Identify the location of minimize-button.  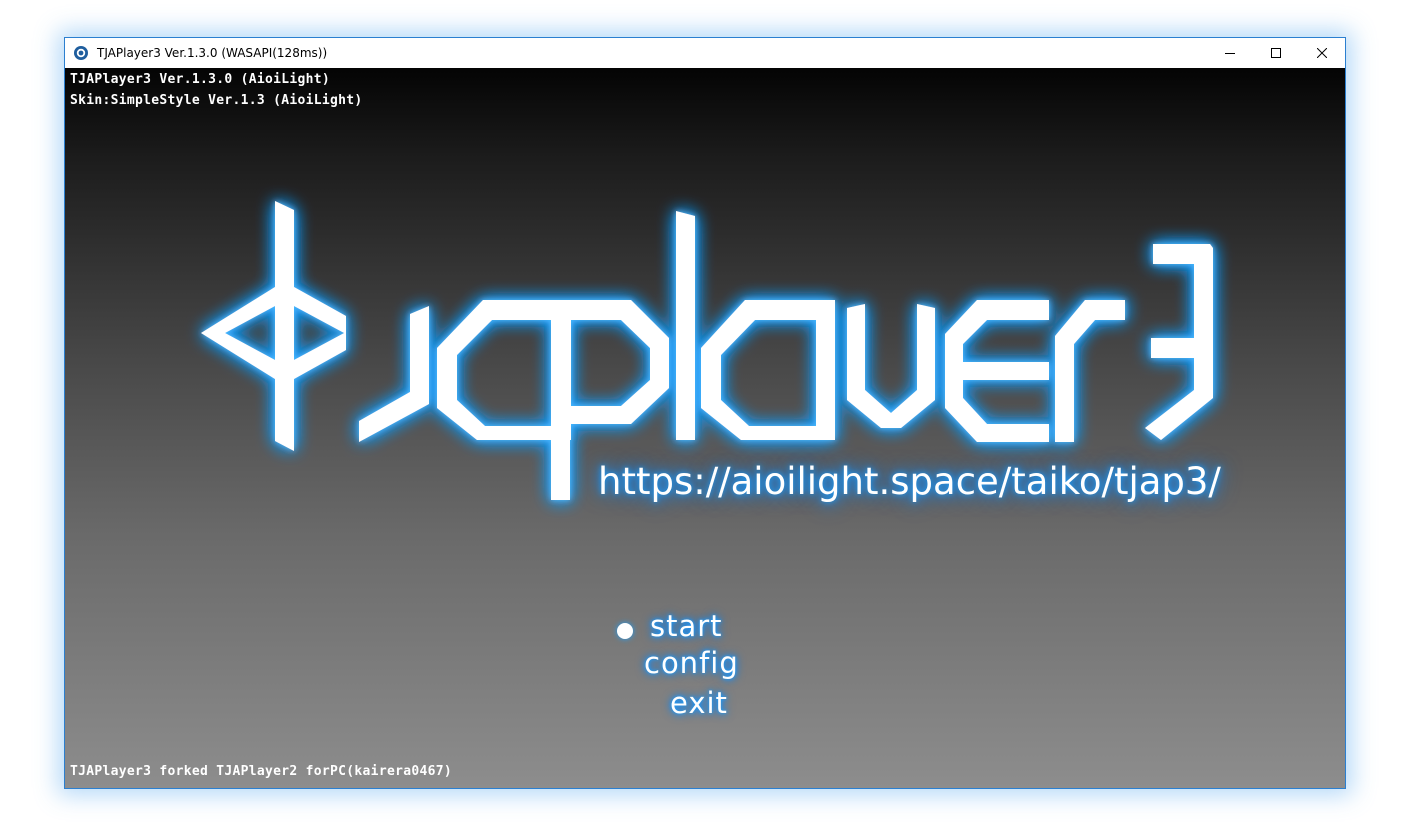
(1230, 53).